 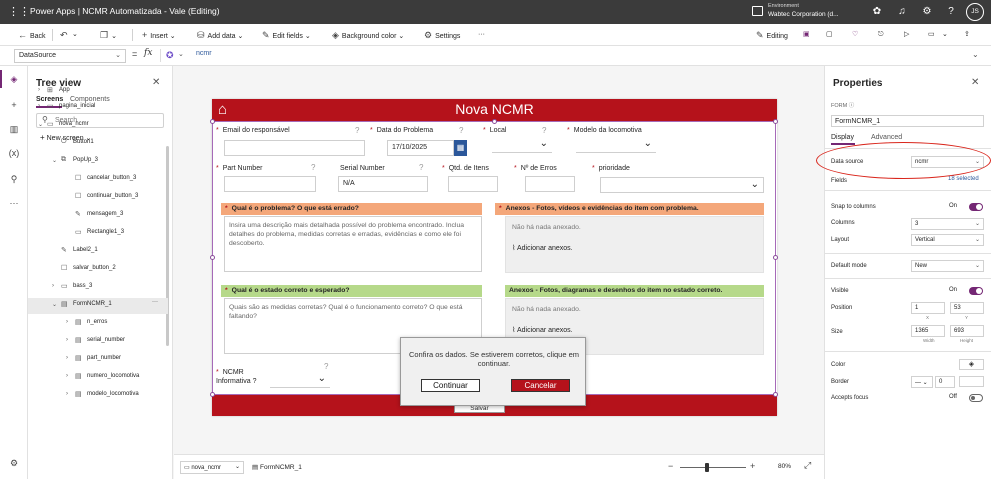 I want to click on zoom-slider-thumb, so click(x=707, y=467).